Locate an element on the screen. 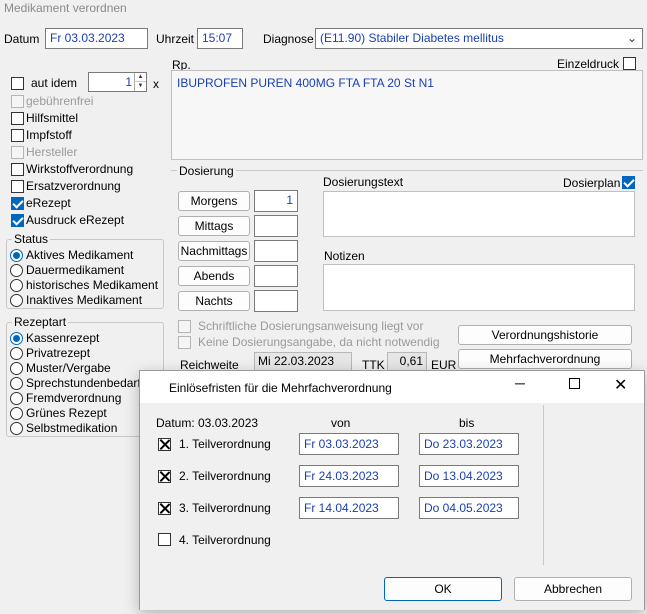 The width and height of the screenshot is (647, 614). morgens-button: Morgens is located at coordinates (214, 201).